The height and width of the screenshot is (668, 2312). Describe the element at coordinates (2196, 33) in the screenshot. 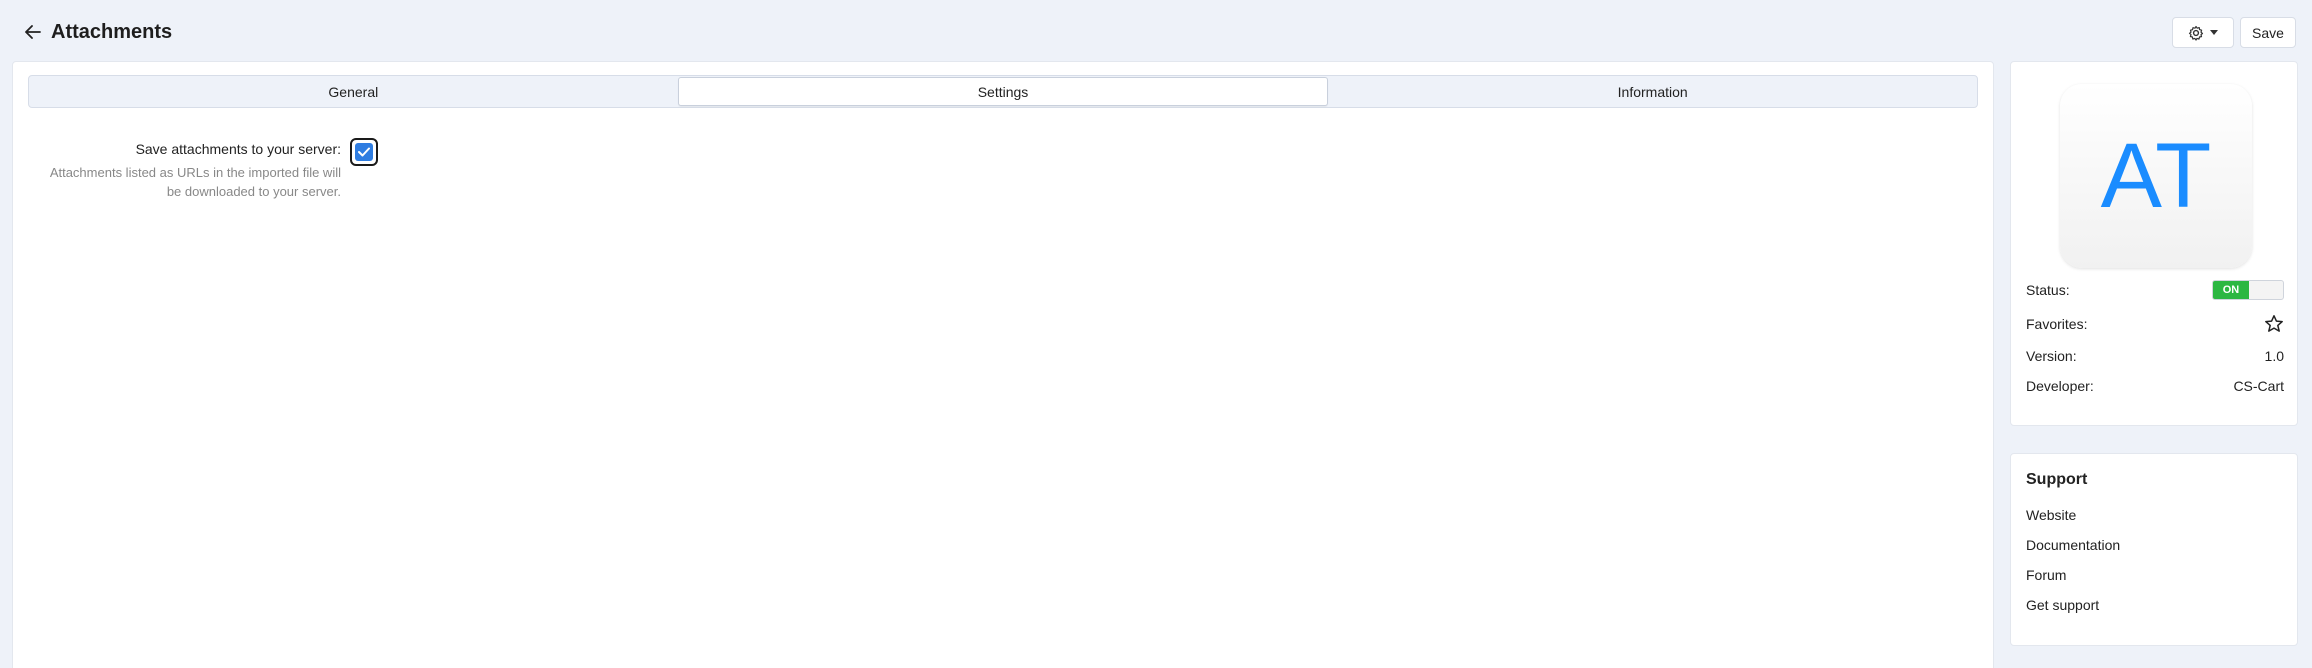

I see `gear-icon` at that location.